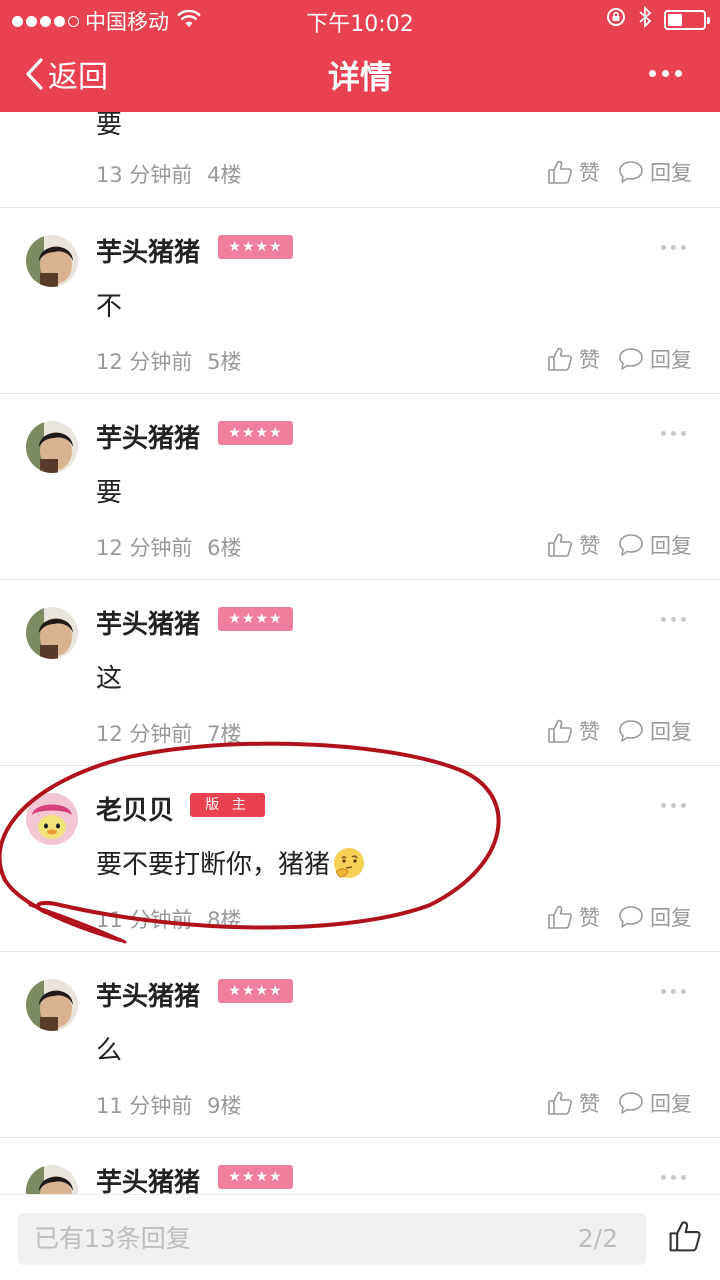  I want to click on reply-meta: 13 分钟前 4楼, so click(168, 174).